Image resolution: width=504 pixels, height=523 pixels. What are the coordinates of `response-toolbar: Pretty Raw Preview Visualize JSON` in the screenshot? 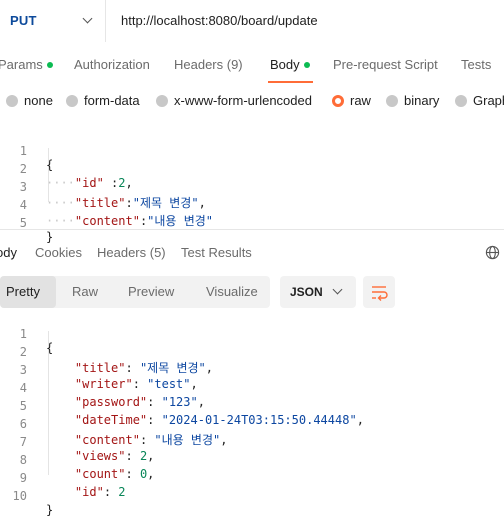 It's located at (252, 293).